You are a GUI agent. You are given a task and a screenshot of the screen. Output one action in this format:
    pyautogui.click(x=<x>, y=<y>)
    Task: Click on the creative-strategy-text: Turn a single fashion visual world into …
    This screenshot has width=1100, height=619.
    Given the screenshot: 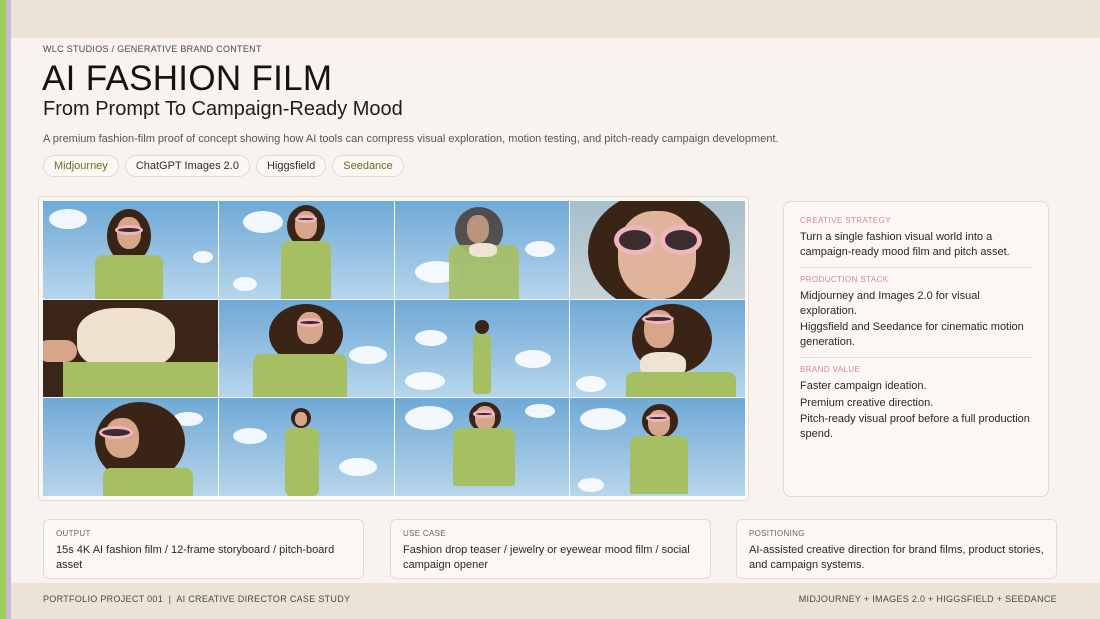 What is the action you would take?
    pyautogui.click(x=905, y=244)
    